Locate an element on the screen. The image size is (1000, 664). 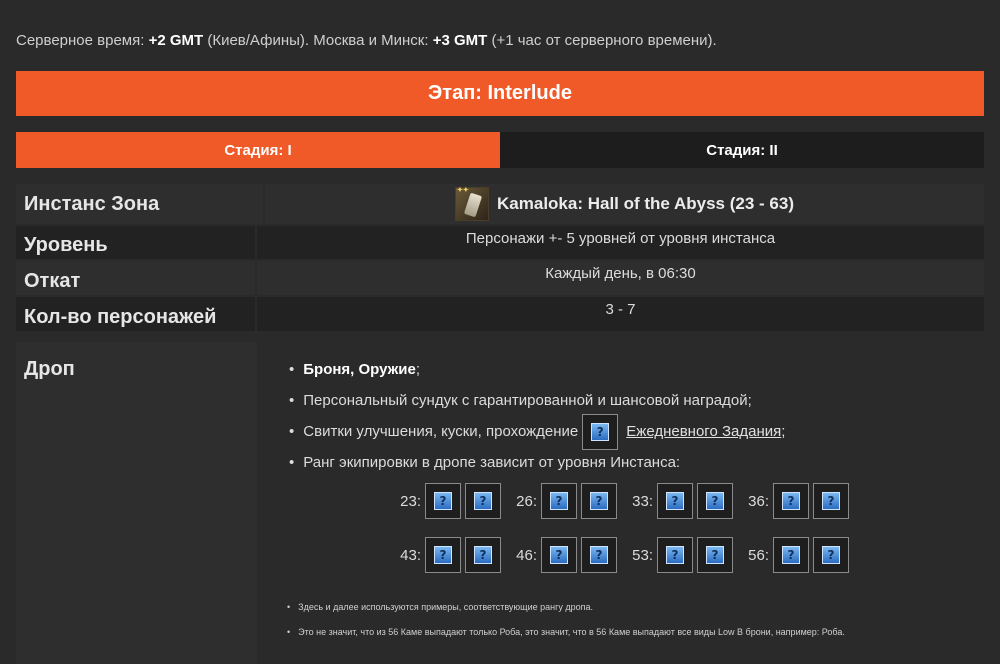
grade-53: 53:?? is located at coordinates (680, 555).